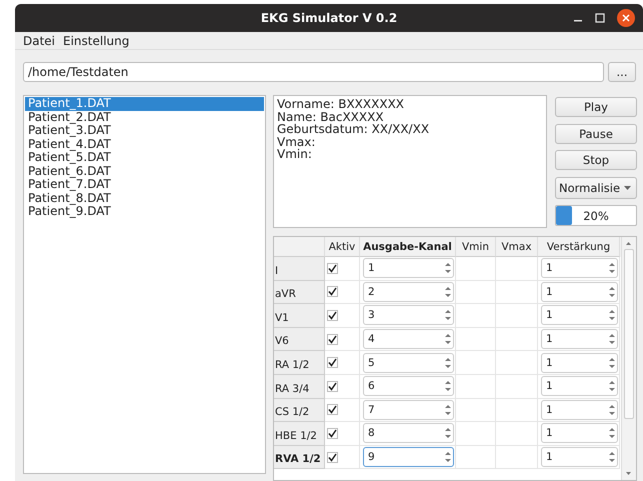 This screenshot has width=643, height=481. Describe the element at coordinates (144, 211) in the screenshot. I see `file-item: Patient_9.DAT` at that location.